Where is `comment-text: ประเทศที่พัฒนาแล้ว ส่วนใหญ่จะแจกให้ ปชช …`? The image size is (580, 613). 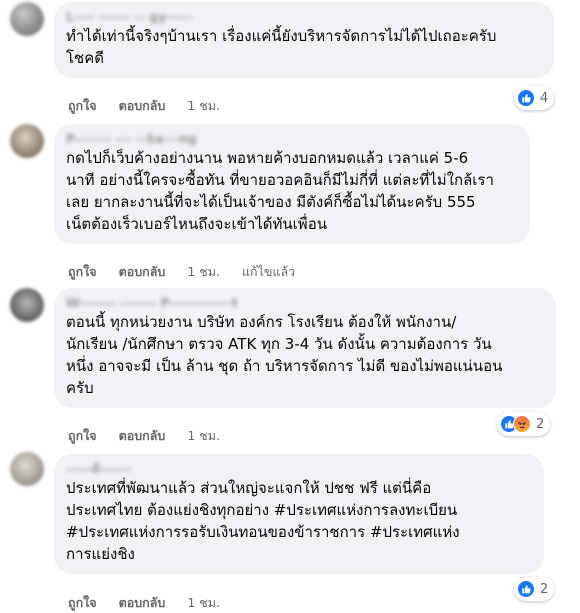
comment-text: ประเทศที่พัฒนาแล้ว ส่วนใหญ่จะแจกให้ ปชช … is located at coordinates (263, 521).